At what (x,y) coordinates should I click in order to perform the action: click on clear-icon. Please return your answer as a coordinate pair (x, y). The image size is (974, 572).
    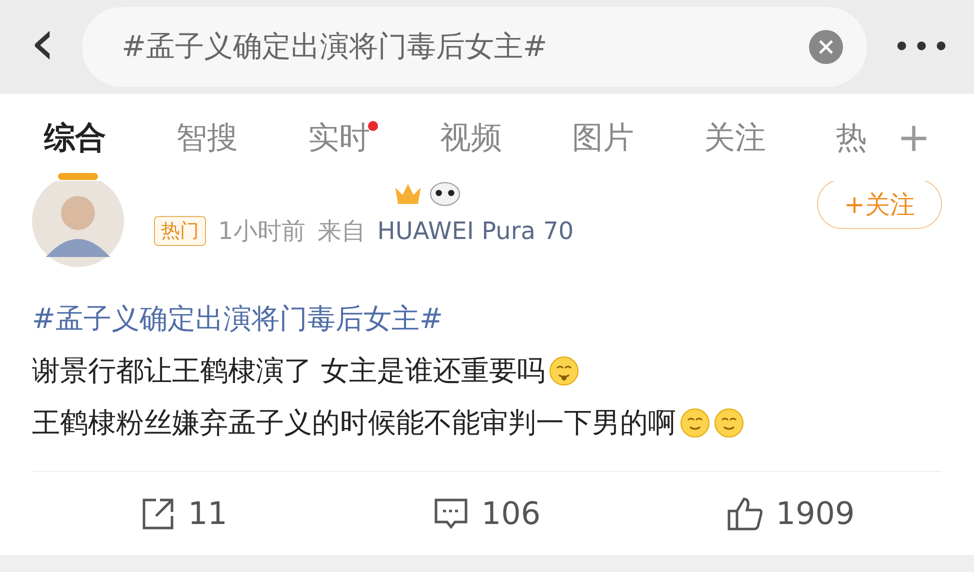
    Looking at the image, I should click on (825, 47).